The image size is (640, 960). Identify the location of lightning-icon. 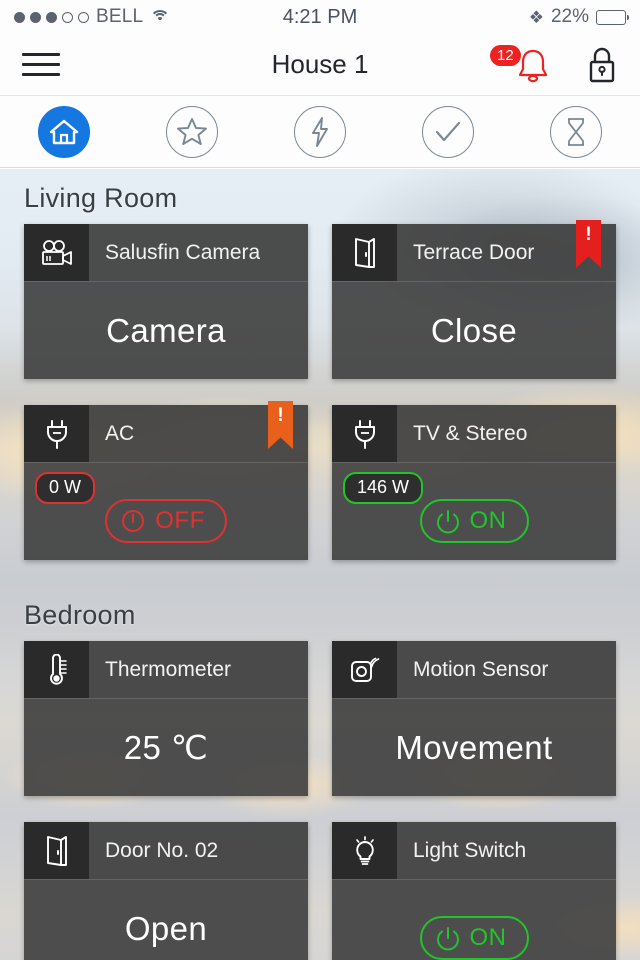
(320, 131).